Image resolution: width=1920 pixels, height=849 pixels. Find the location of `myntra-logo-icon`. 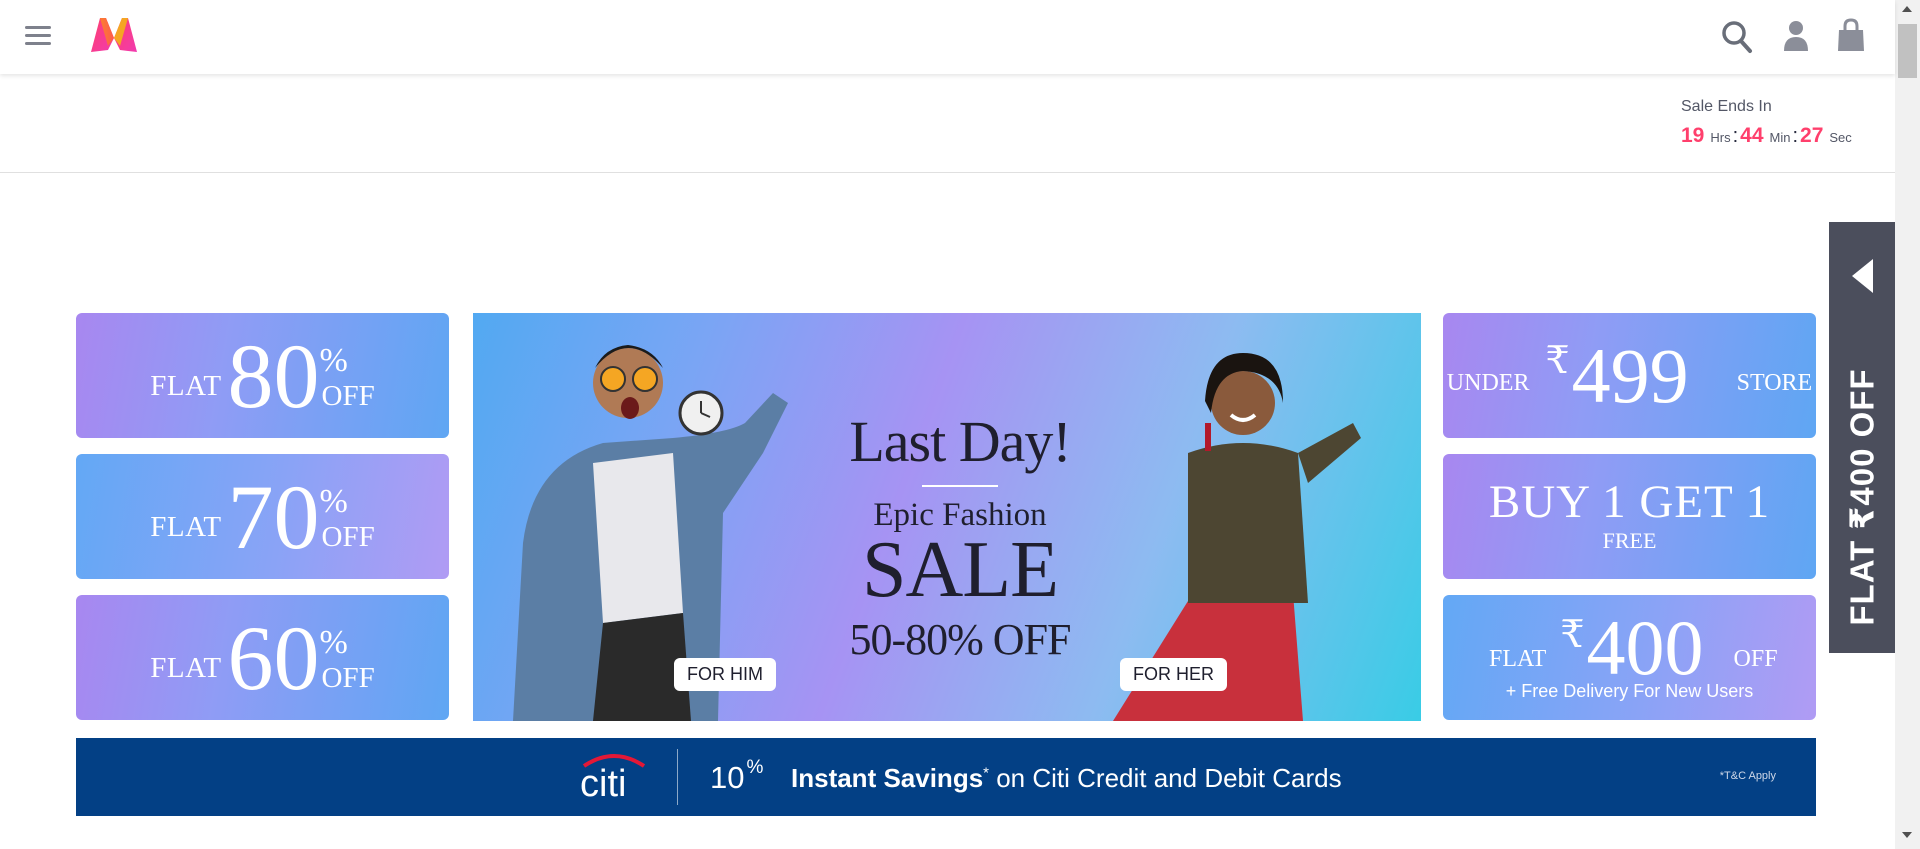

myntra-logo-icon is located at coordinates (114, 35).